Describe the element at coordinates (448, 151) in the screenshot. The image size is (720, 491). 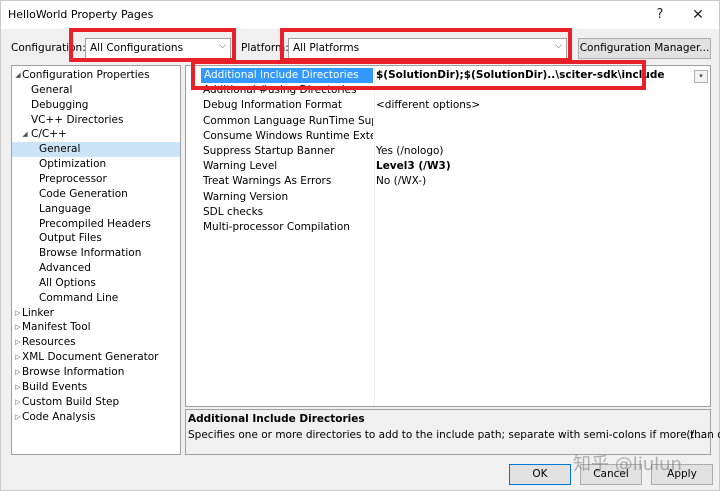
I see `property-row: Suppress Startup Banner Yes (/nologo)` at that location.